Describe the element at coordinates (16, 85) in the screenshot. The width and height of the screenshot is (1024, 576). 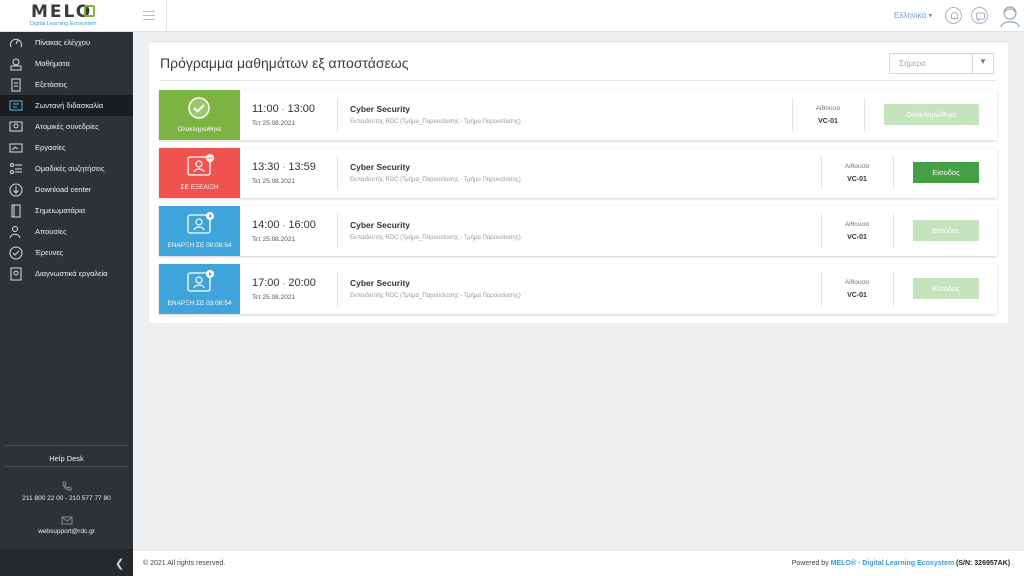
I see `exams-icon` at that location.